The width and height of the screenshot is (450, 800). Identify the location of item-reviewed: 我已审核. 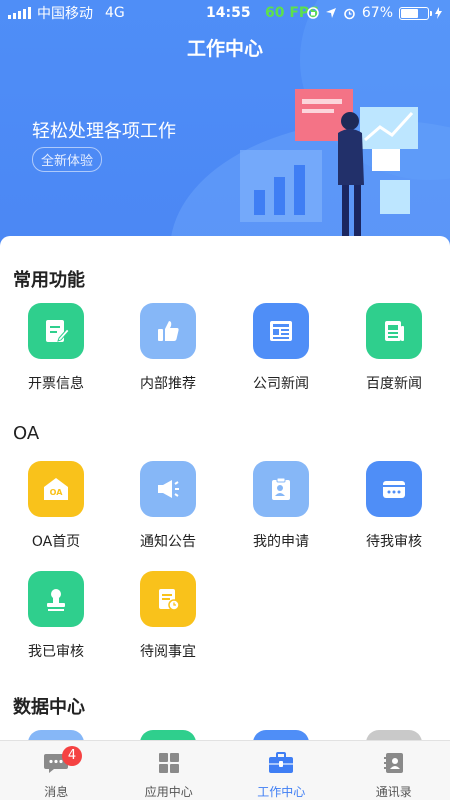
(56, 616).